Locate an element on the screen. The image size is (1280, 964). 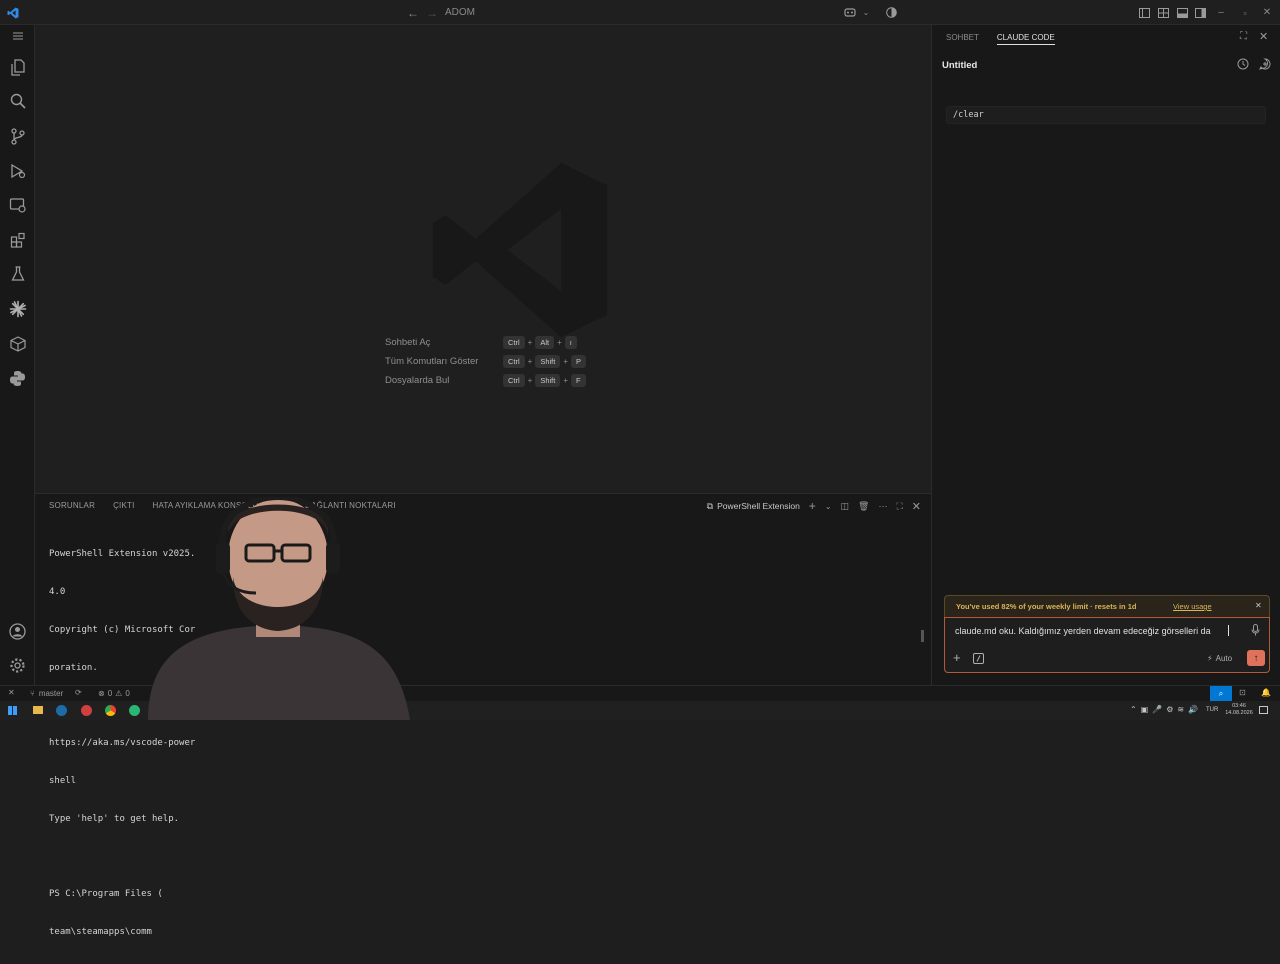
toggle-secondary-sidebar-icon is located at coordinates (1200, 12).